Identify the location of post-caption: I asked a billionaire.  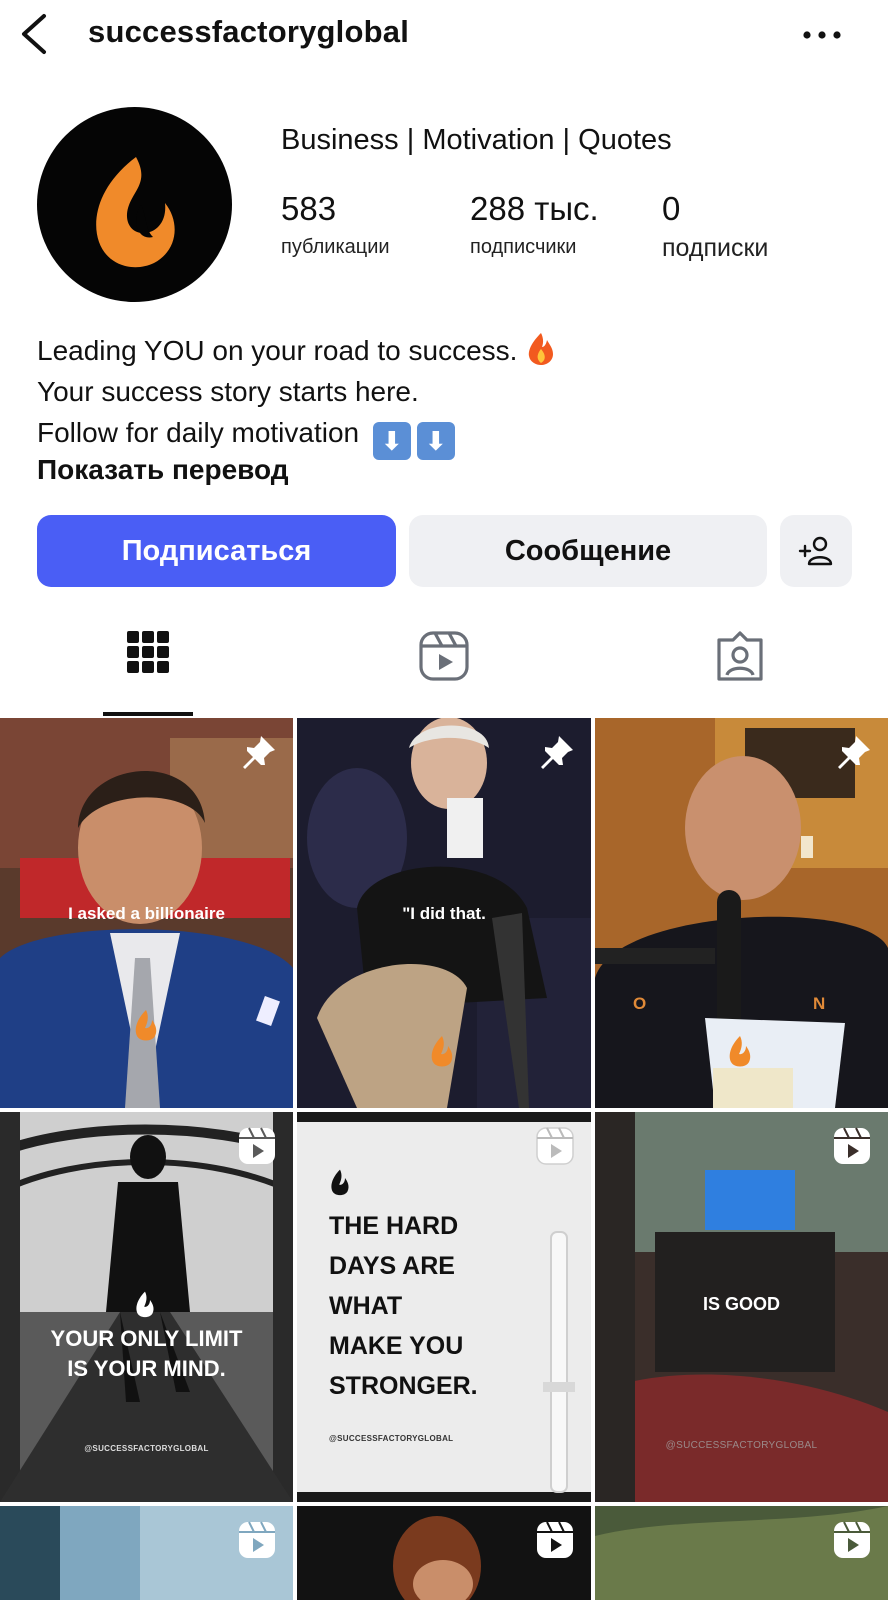
(146, 913).